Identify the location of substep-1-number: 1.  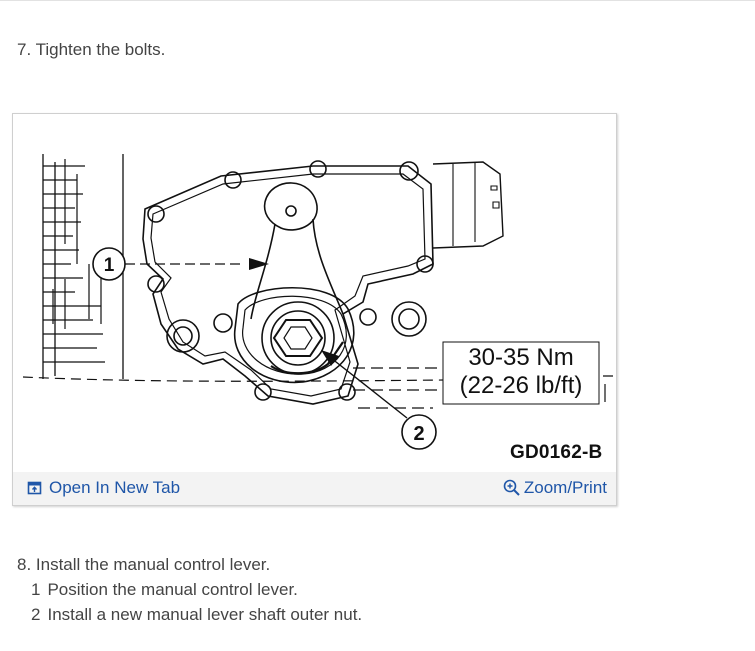
(36, 589).